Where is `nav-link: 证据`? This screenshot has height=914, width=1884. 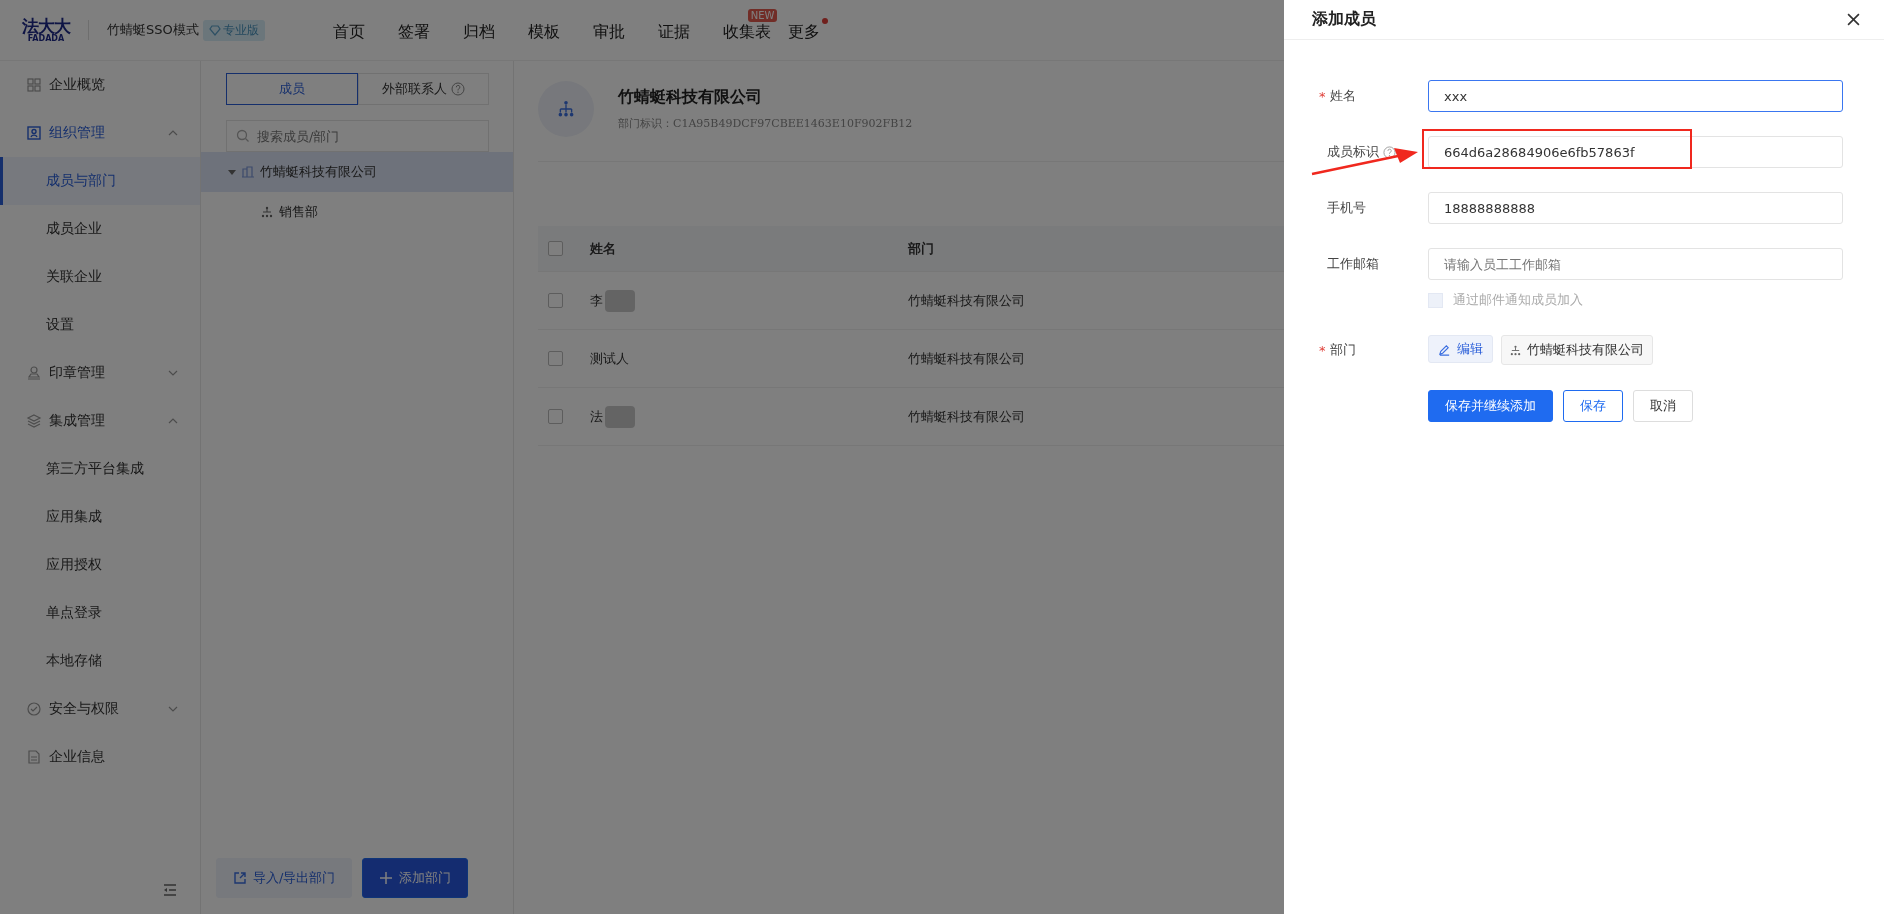 nav-link: 证据 is located at coordinates (677, 30).